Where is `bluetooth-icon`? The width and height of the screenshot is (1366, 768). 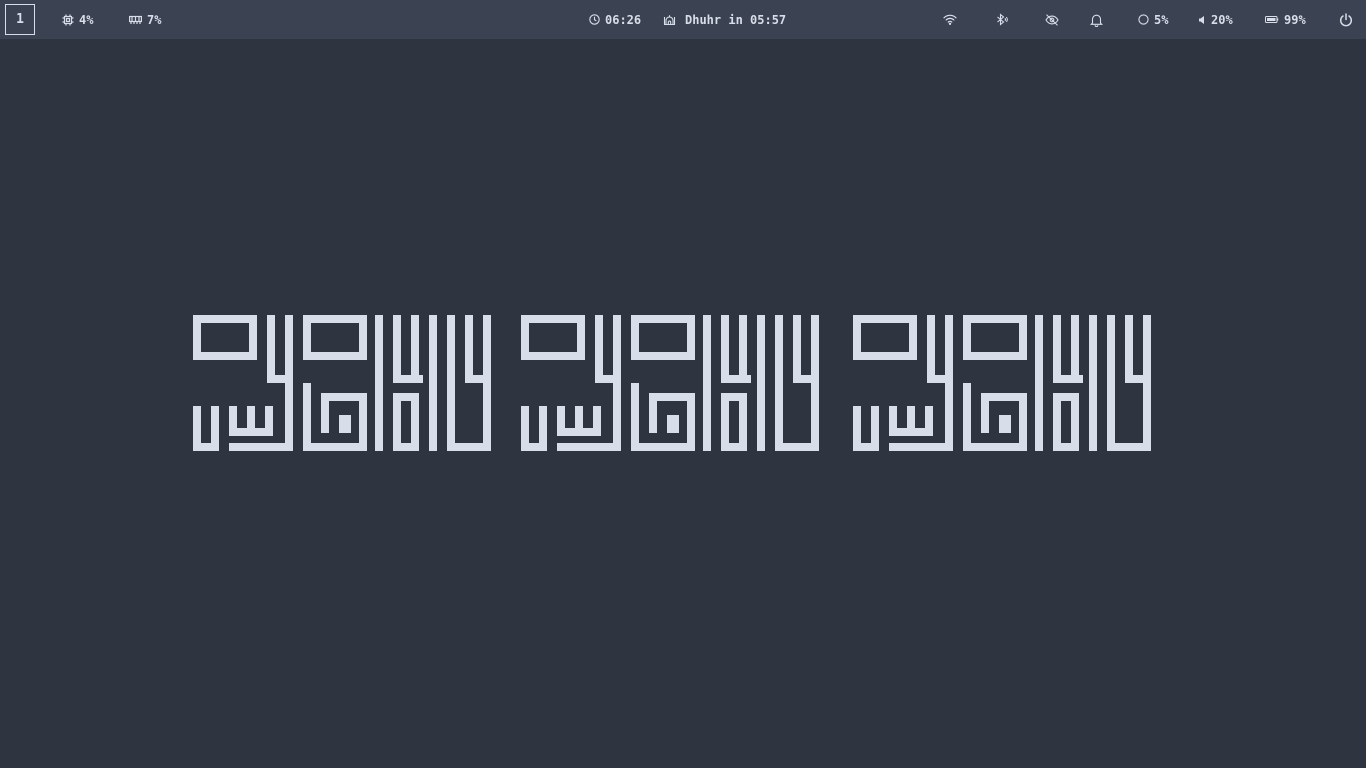
bluetooth-icon is located at coordinates (1001, 19).